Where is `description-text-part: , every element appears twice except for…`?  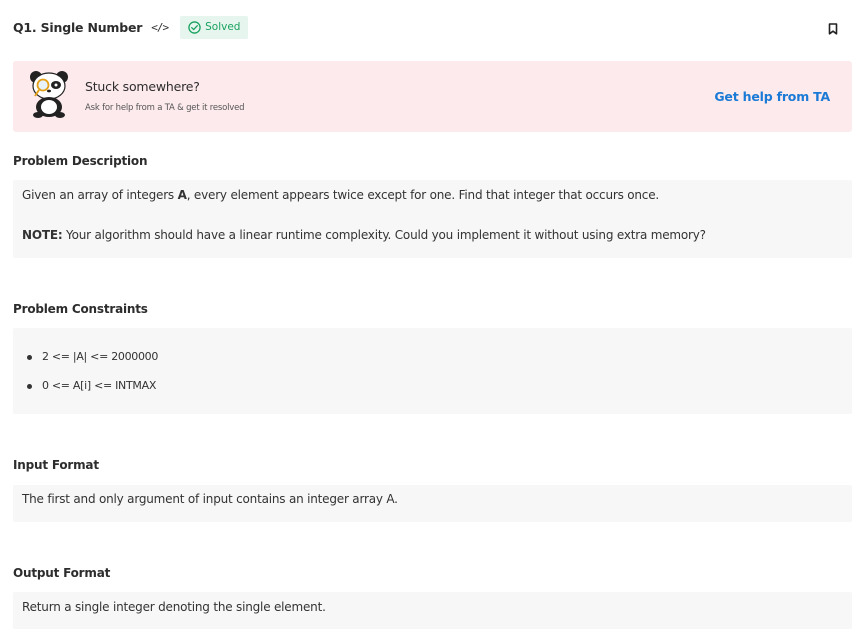 description-text-part: , every element appears twice except for… is located at coordinates (422, 195).